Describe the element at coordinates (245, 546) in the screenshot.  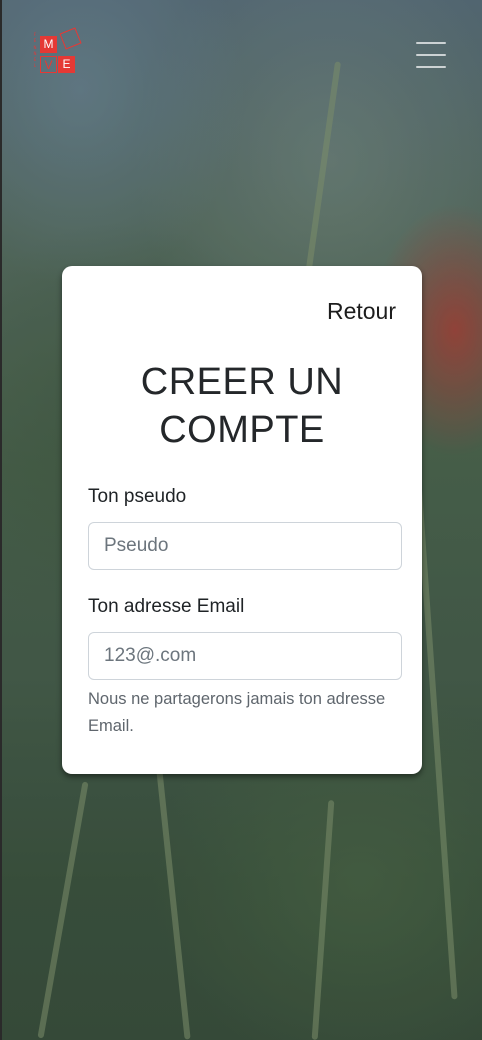
I see `pseudo-input` at that location.